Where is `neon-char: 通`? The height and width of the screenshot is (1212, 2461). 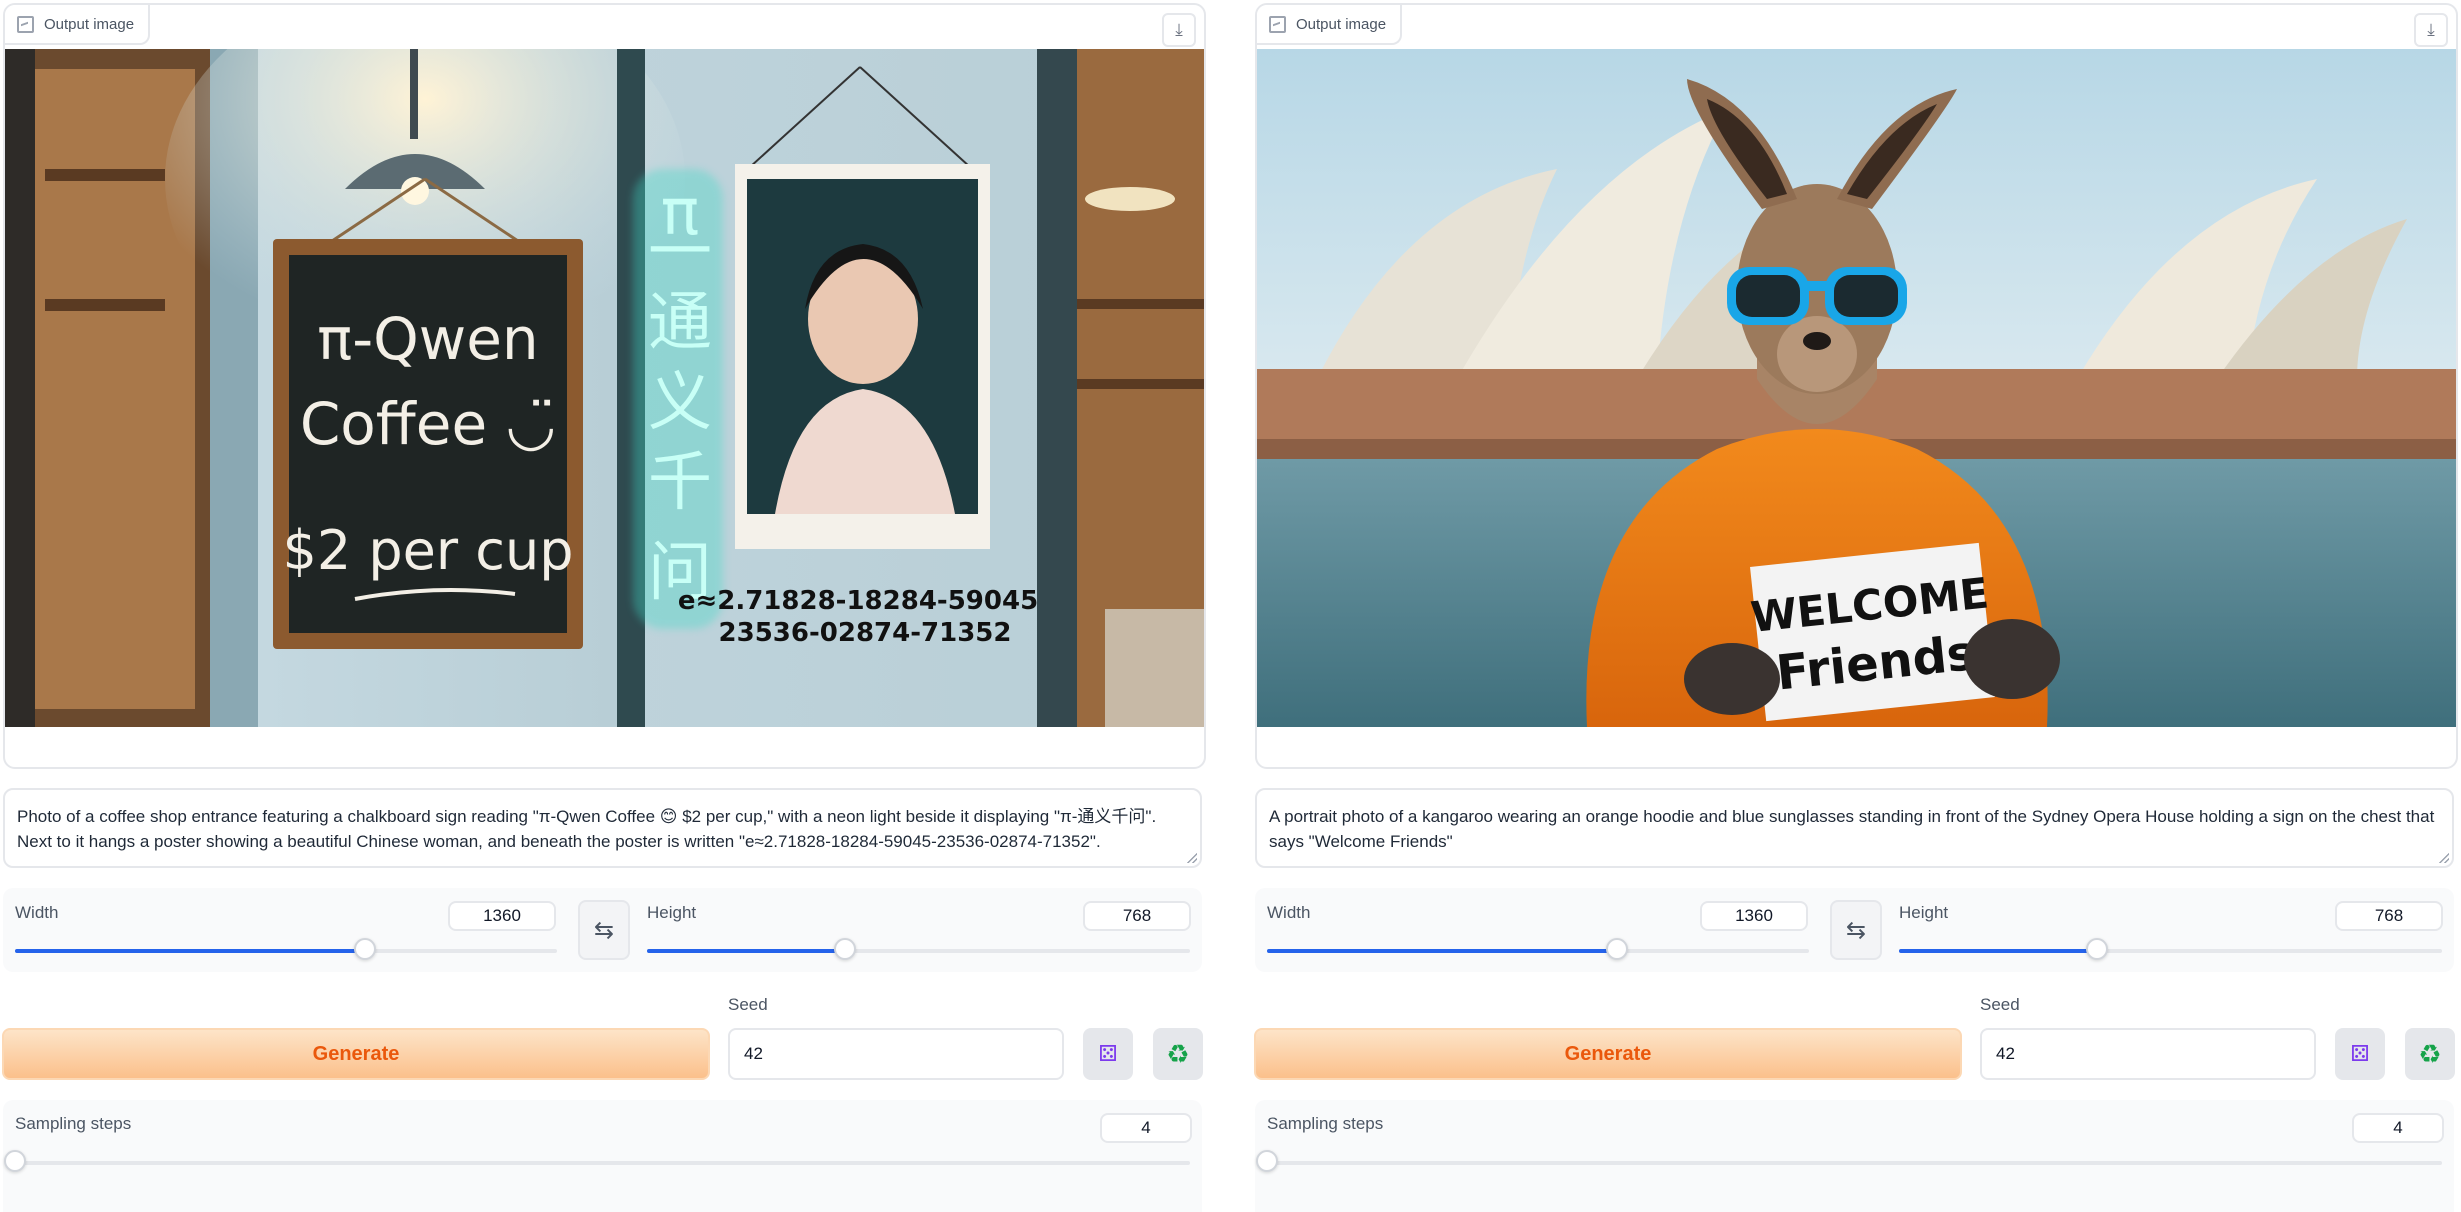 neon-char: 通 is located at coordinates (680, 323).